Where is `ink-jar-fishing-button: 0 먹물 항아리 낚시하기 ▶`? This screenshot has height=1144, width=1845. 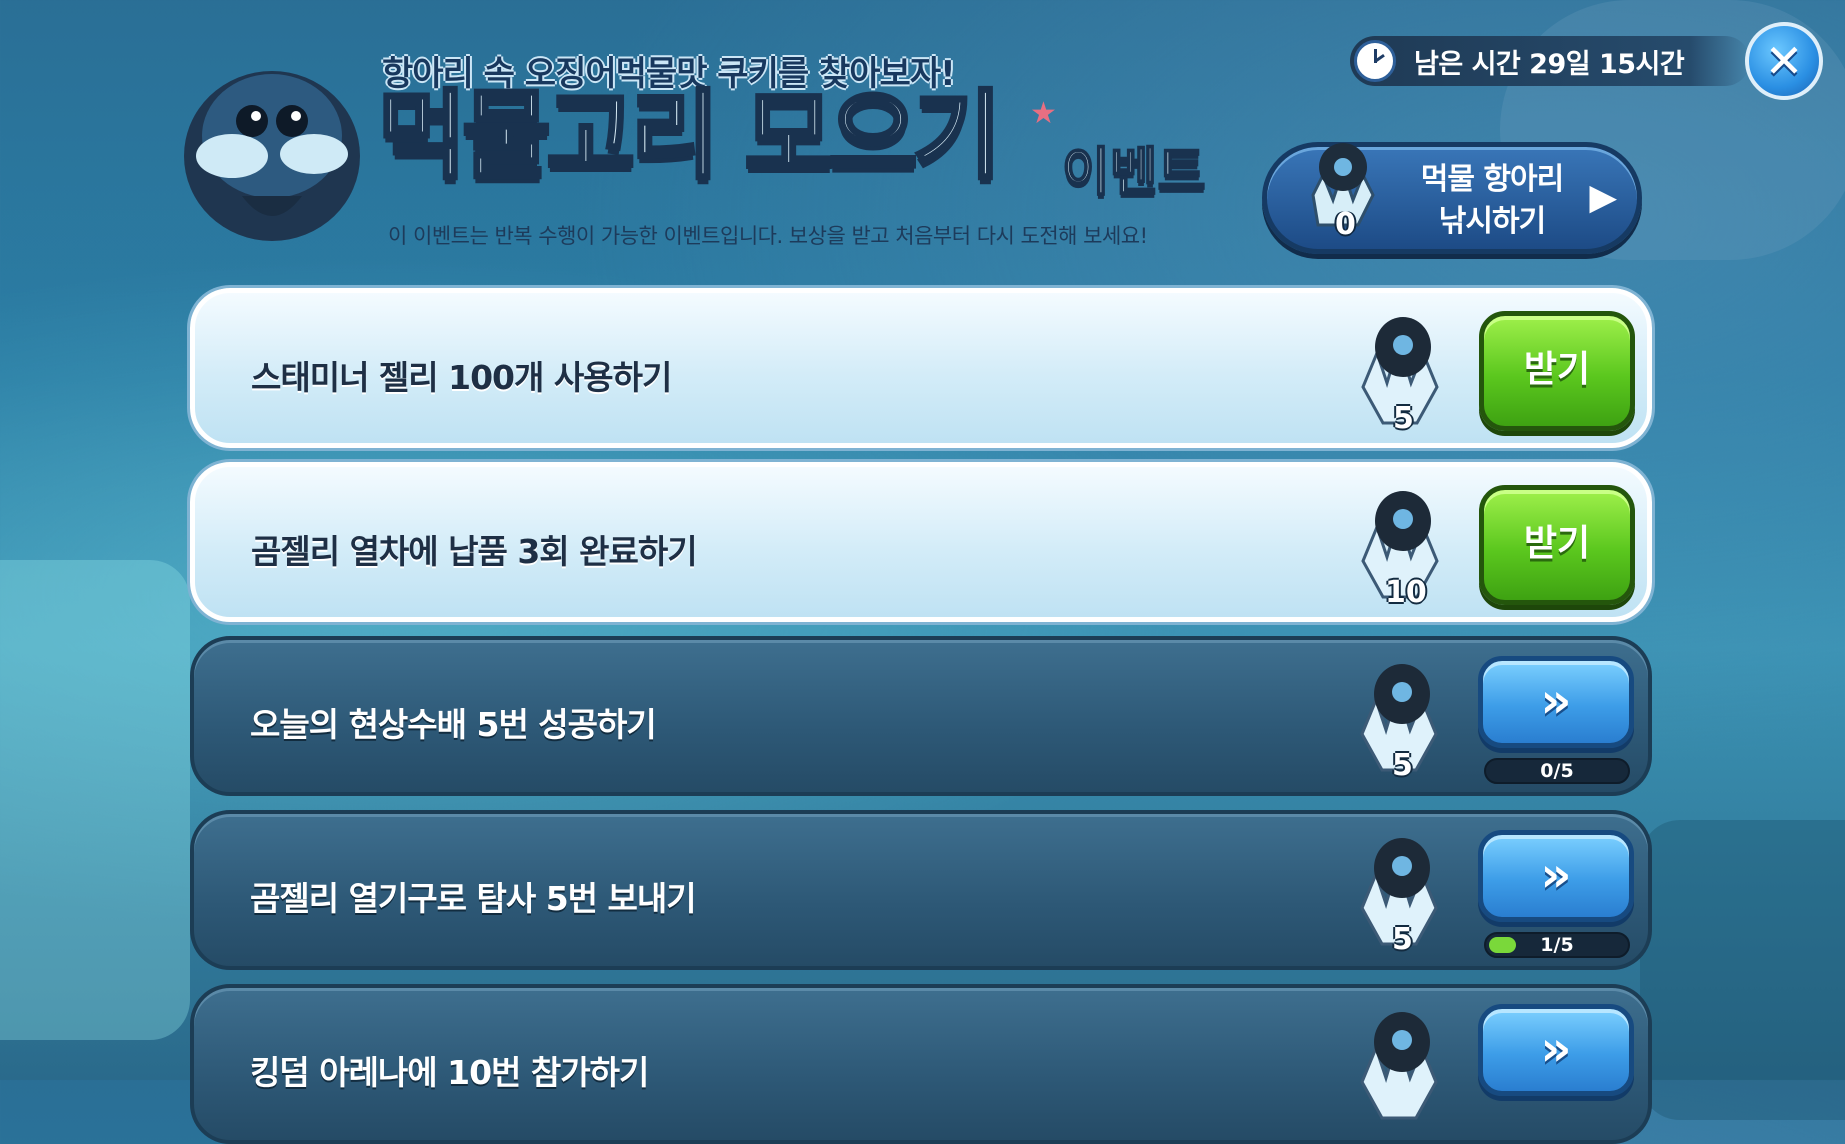
ink-jar-fishing-button: 0 먹물 항아리 낚시하기 ▶ is located at coordinates (1452, 198).